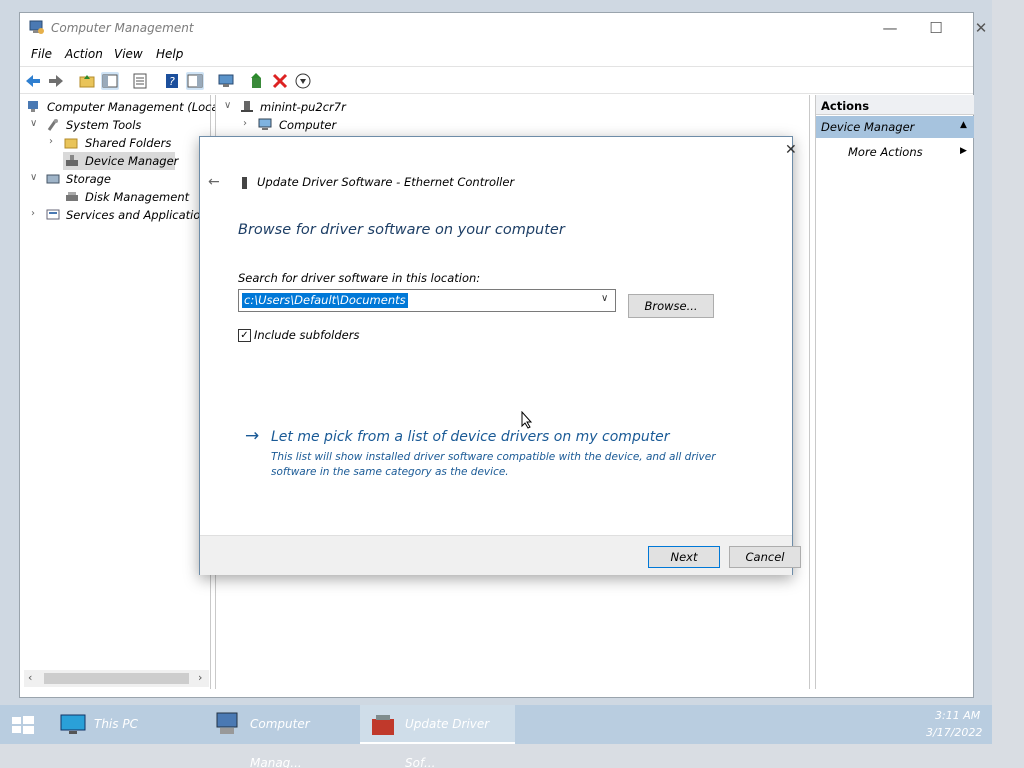  I want to click on tree-item-computer-management: Computer Management (Local), so click(136, 107).